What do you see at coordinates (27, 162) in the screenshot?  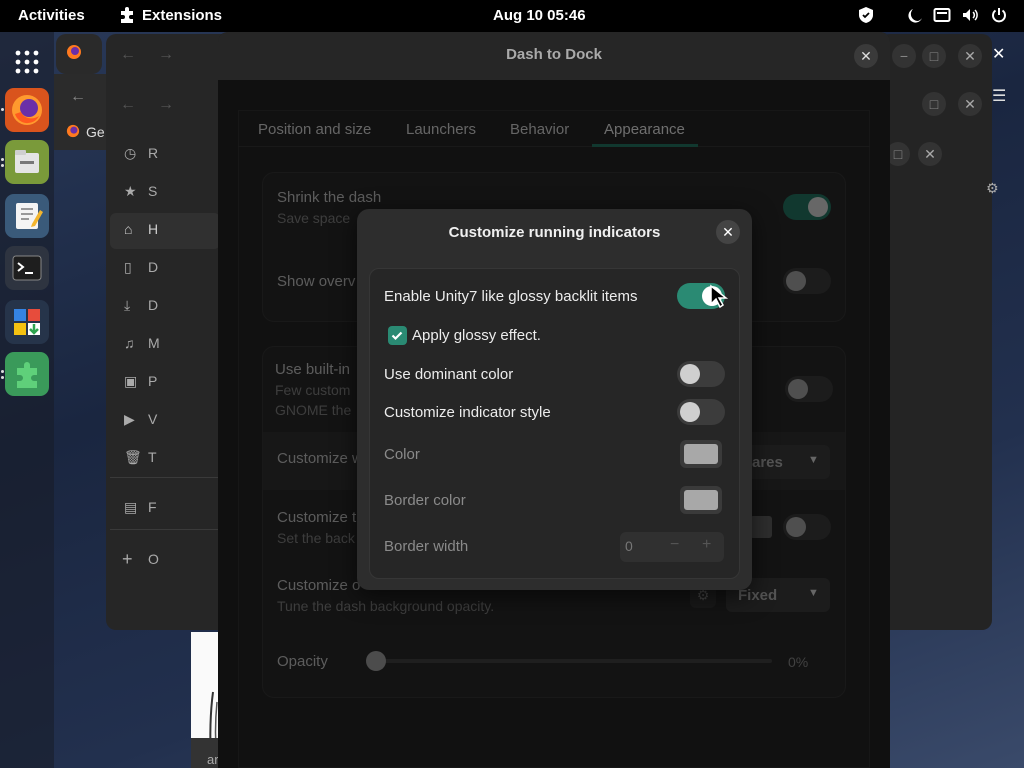 I see `files-icon` at bounding box center [27, 162].